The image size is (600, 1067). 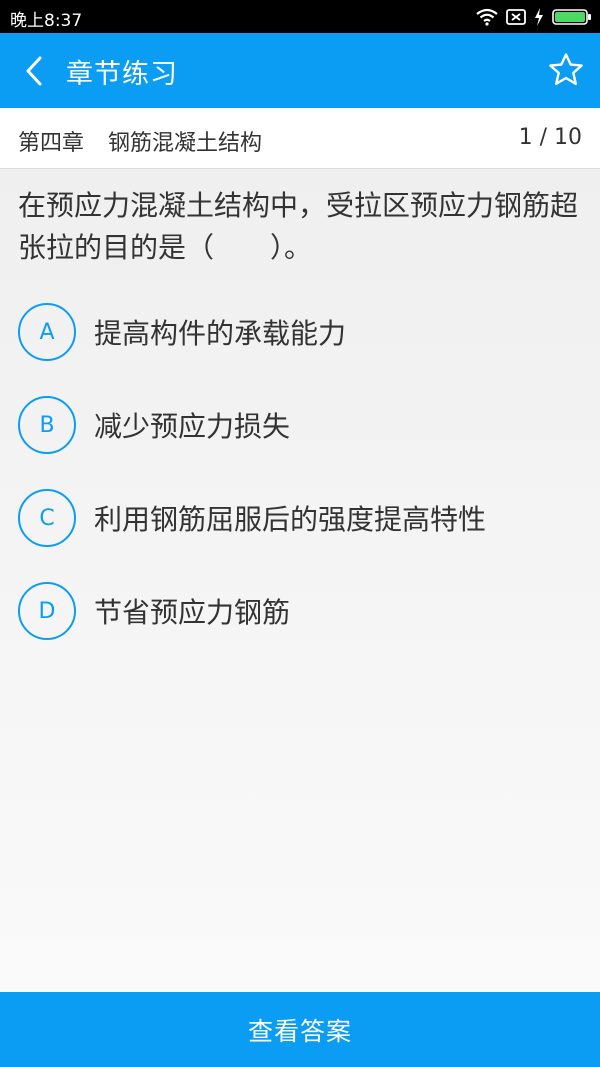 I want to click on app-bar: 章节练习, so click(x=300, y=70).